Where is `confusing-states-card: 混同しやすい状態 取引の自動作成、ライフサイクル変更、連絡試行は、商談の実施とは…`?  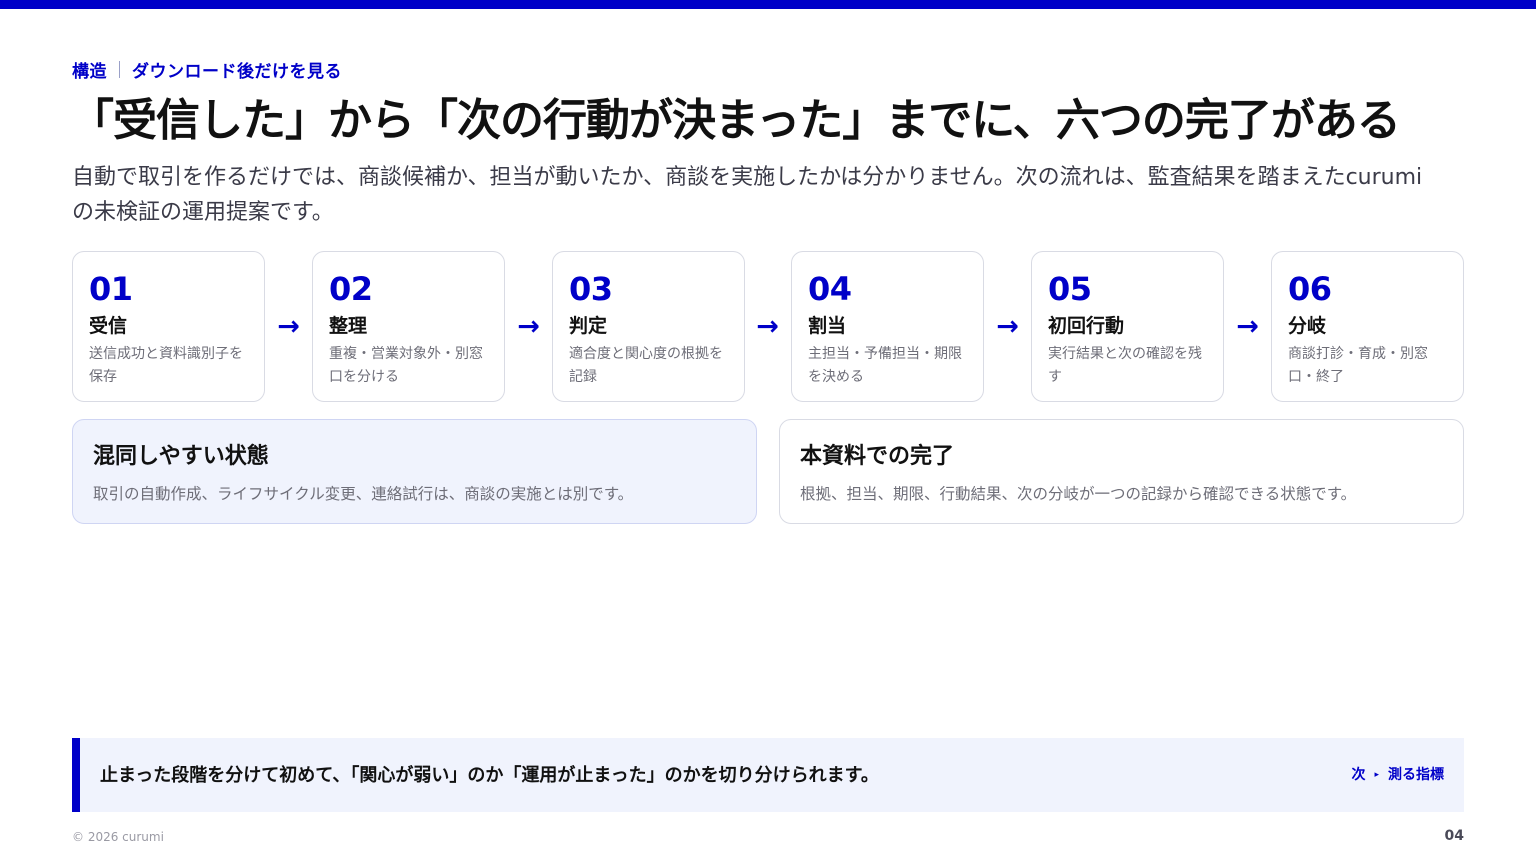
confusing-states-card: 混同しやすい状態 取引の自動作成、ライフサイクル変更、連絡試行は、商談の実施とは… is located at coordinates (414, 471).